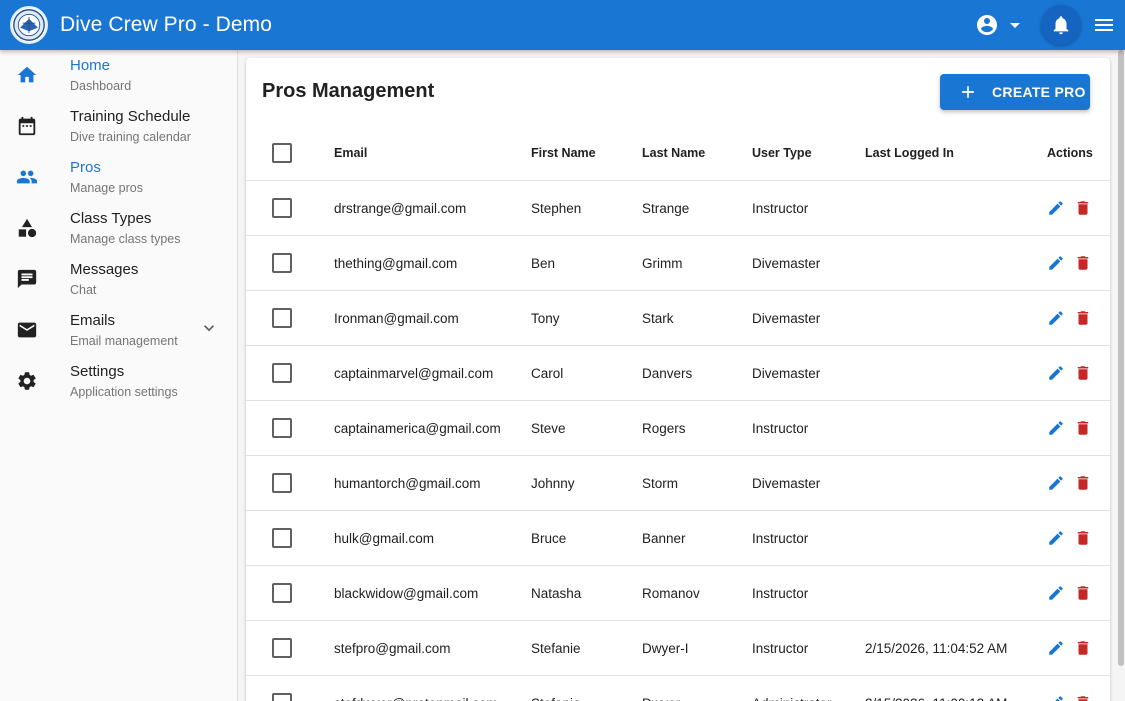 The height and width of the screenshot is (701, 1125). Describe the element at coordinates (27, 126) in the screenshot. I see `calendar-icon` at that location.